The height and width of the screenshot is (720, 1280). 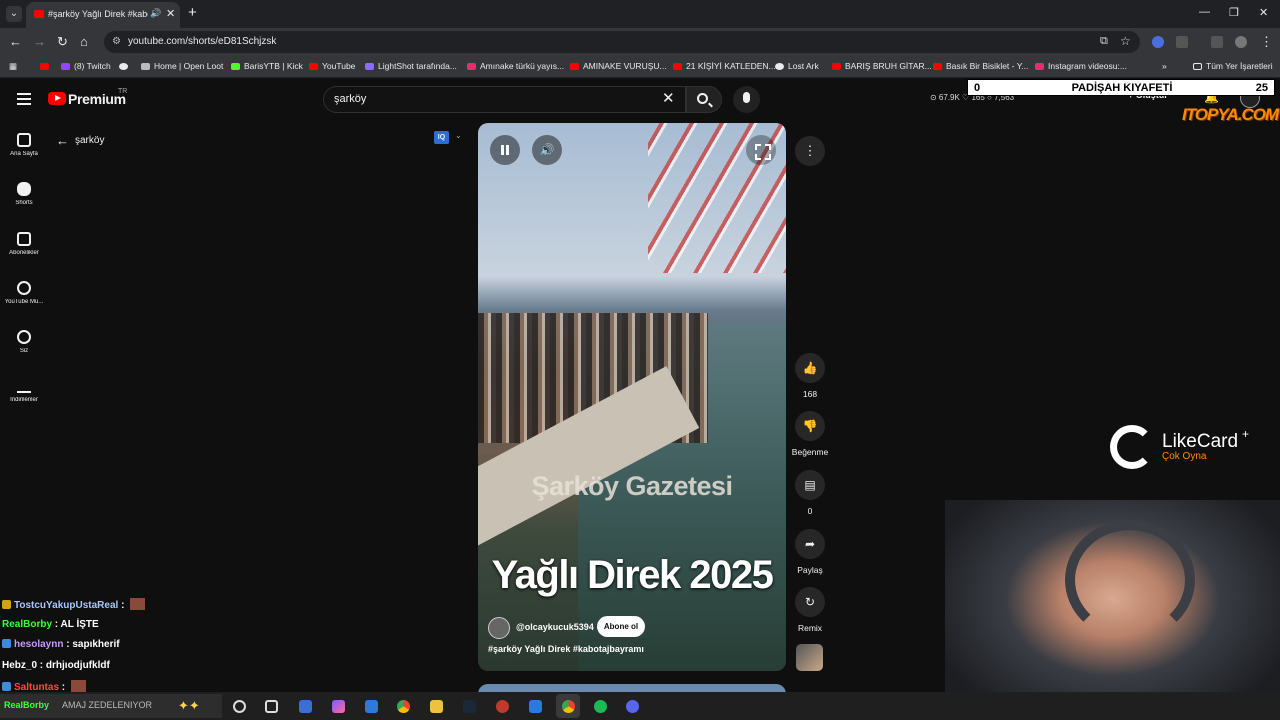 What do you see at coordinates (24, 386) in the screenshot?
I see `download-icon` at bounding box center [24, 386].